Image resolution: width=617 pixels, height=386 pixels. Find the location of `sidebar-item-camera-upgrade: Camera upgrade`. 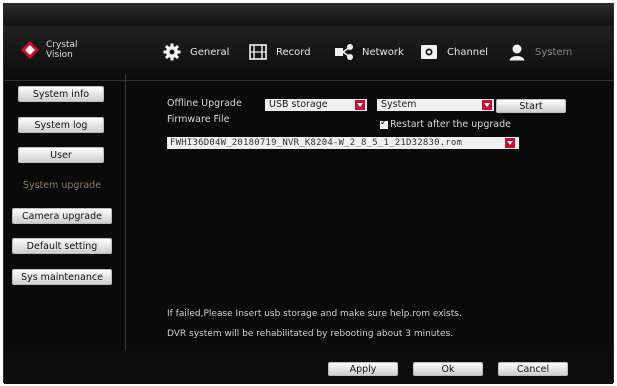

sidebar-item-camera-upgrade: Camera upgrade is located at coordinates (62, 216).